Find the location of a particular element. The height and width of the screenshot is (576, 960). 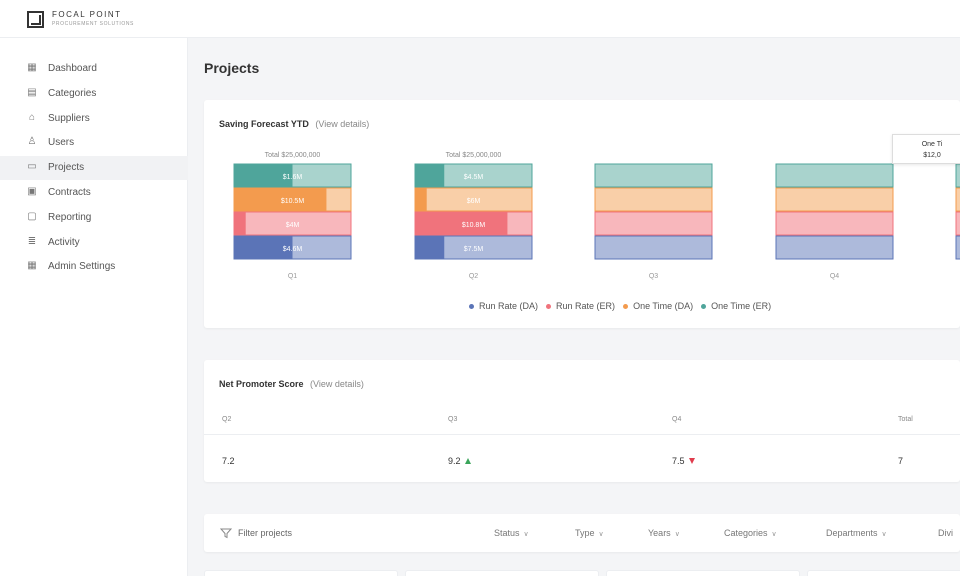

legend-item: One Time (ER) is located at coordinates (736, 306).